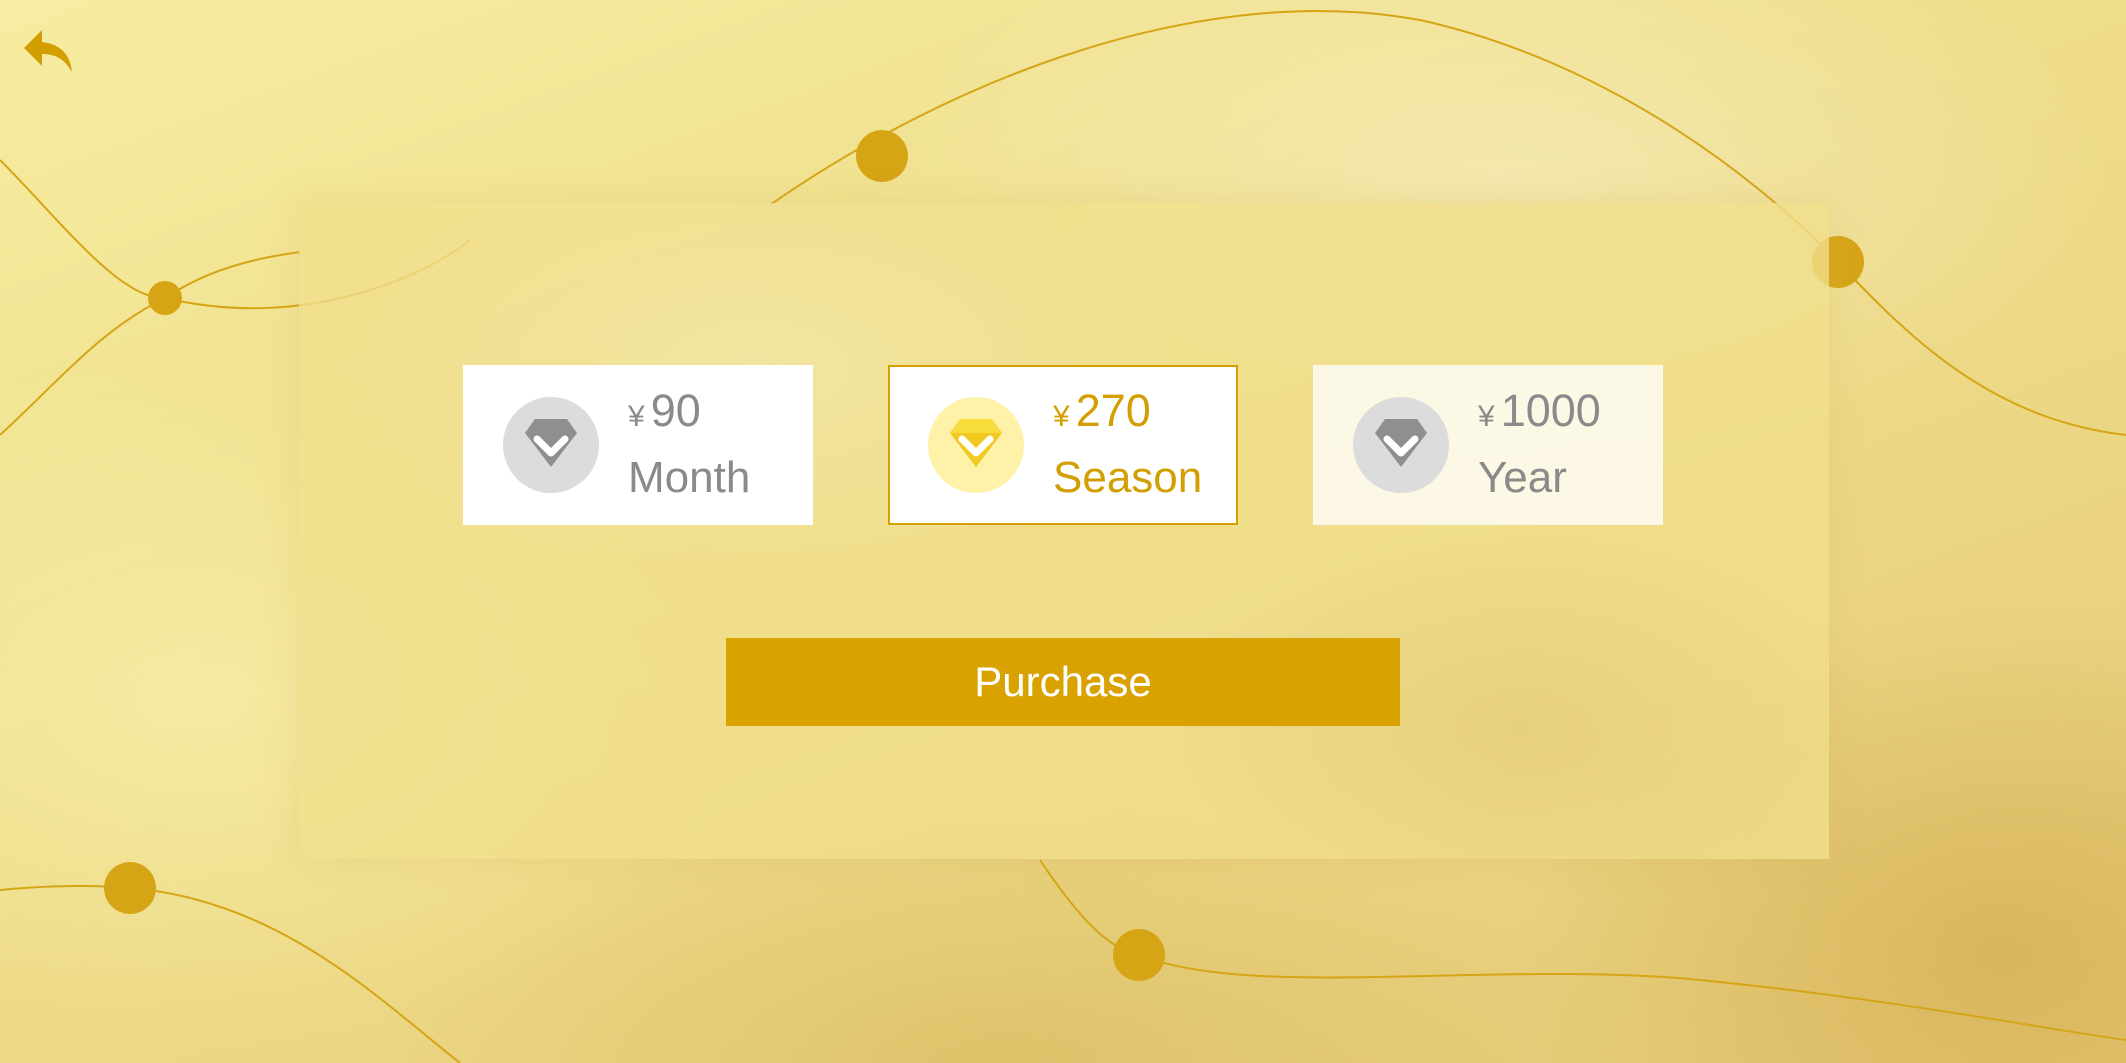  What do you see at coordinates (1550, 410) in the screenshot?
I see `price-amount: 1000` at bounding box center [1550, 410].